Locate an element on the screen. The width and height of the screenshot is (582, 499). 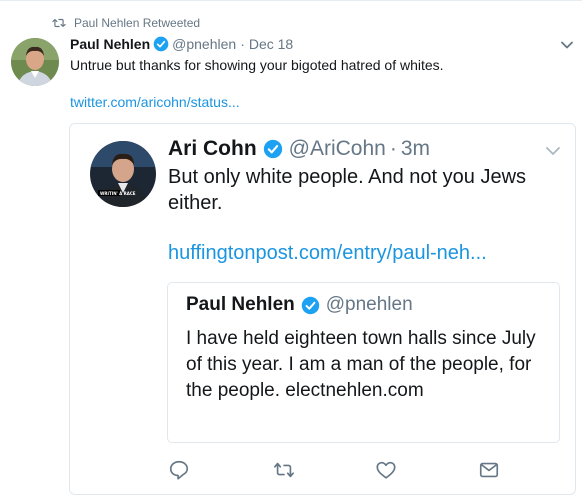
like-button is located at coordinates (386, 470).